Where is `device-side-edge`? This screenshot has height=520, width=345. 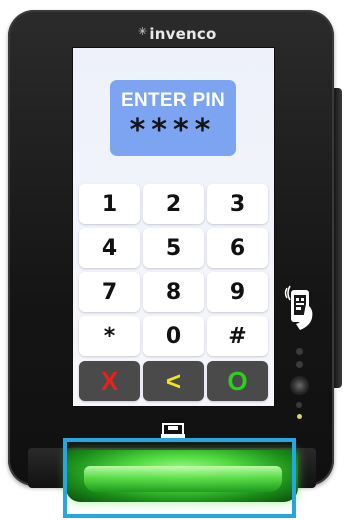
device-side-edge is located at coordinates (338, 238).